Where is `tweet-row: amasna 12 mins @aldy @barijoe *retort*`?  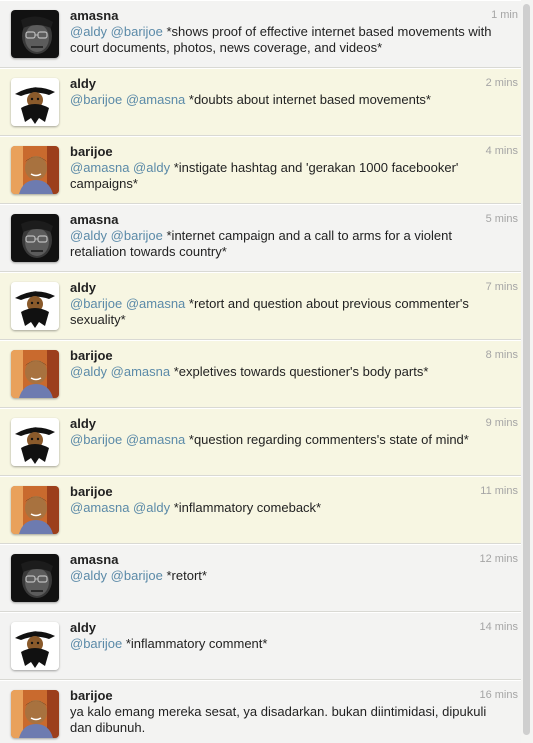 tweet-row: amasna 12 mins @aldy @barijoe *retort* is located at coordinates (260, 578).